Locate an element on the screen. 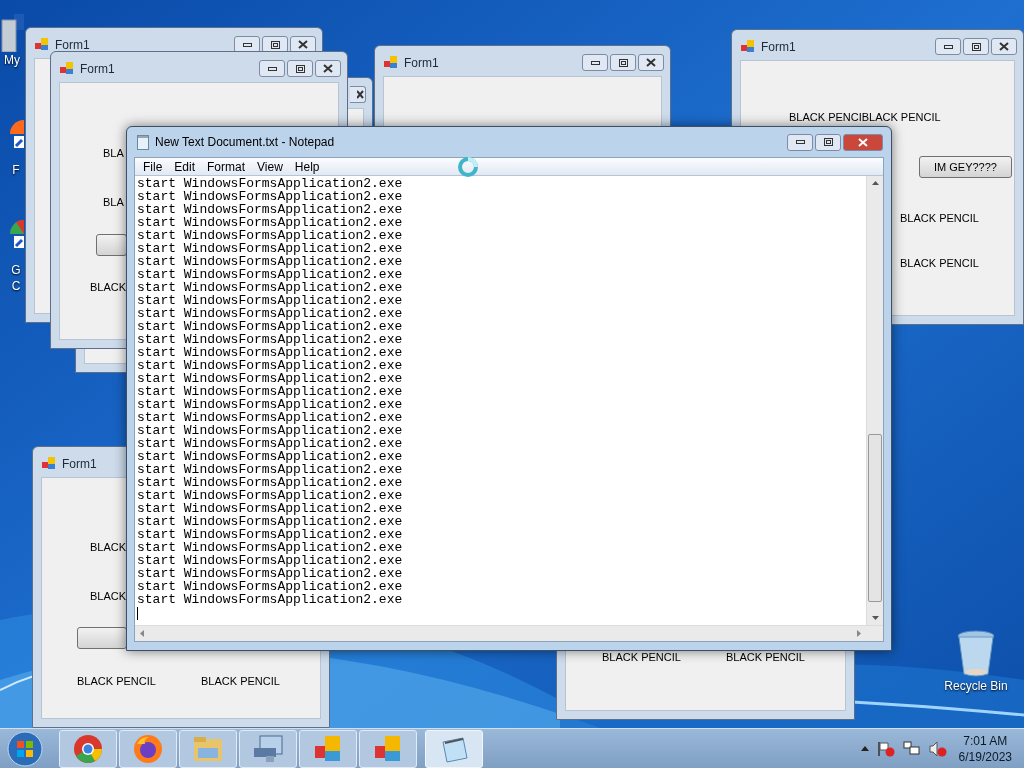  computer-icon is located at coordinates (12, 33).